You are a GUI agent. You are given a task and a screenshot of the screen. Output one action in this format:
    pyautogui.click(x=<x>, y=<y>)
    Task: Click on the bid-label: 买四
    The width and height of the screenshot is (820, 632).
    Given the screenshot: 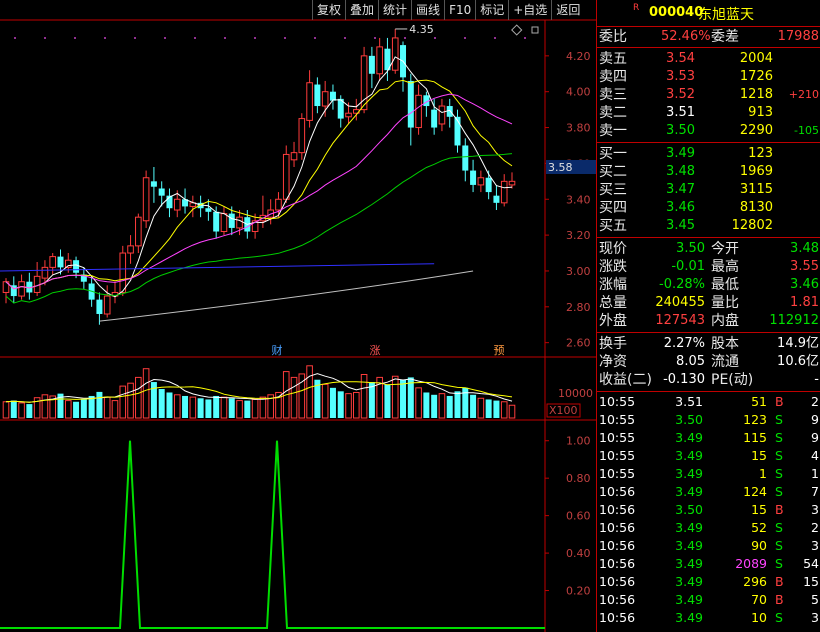 What is the action you would take?
    pyautogui.click(x=613, y=208)
    